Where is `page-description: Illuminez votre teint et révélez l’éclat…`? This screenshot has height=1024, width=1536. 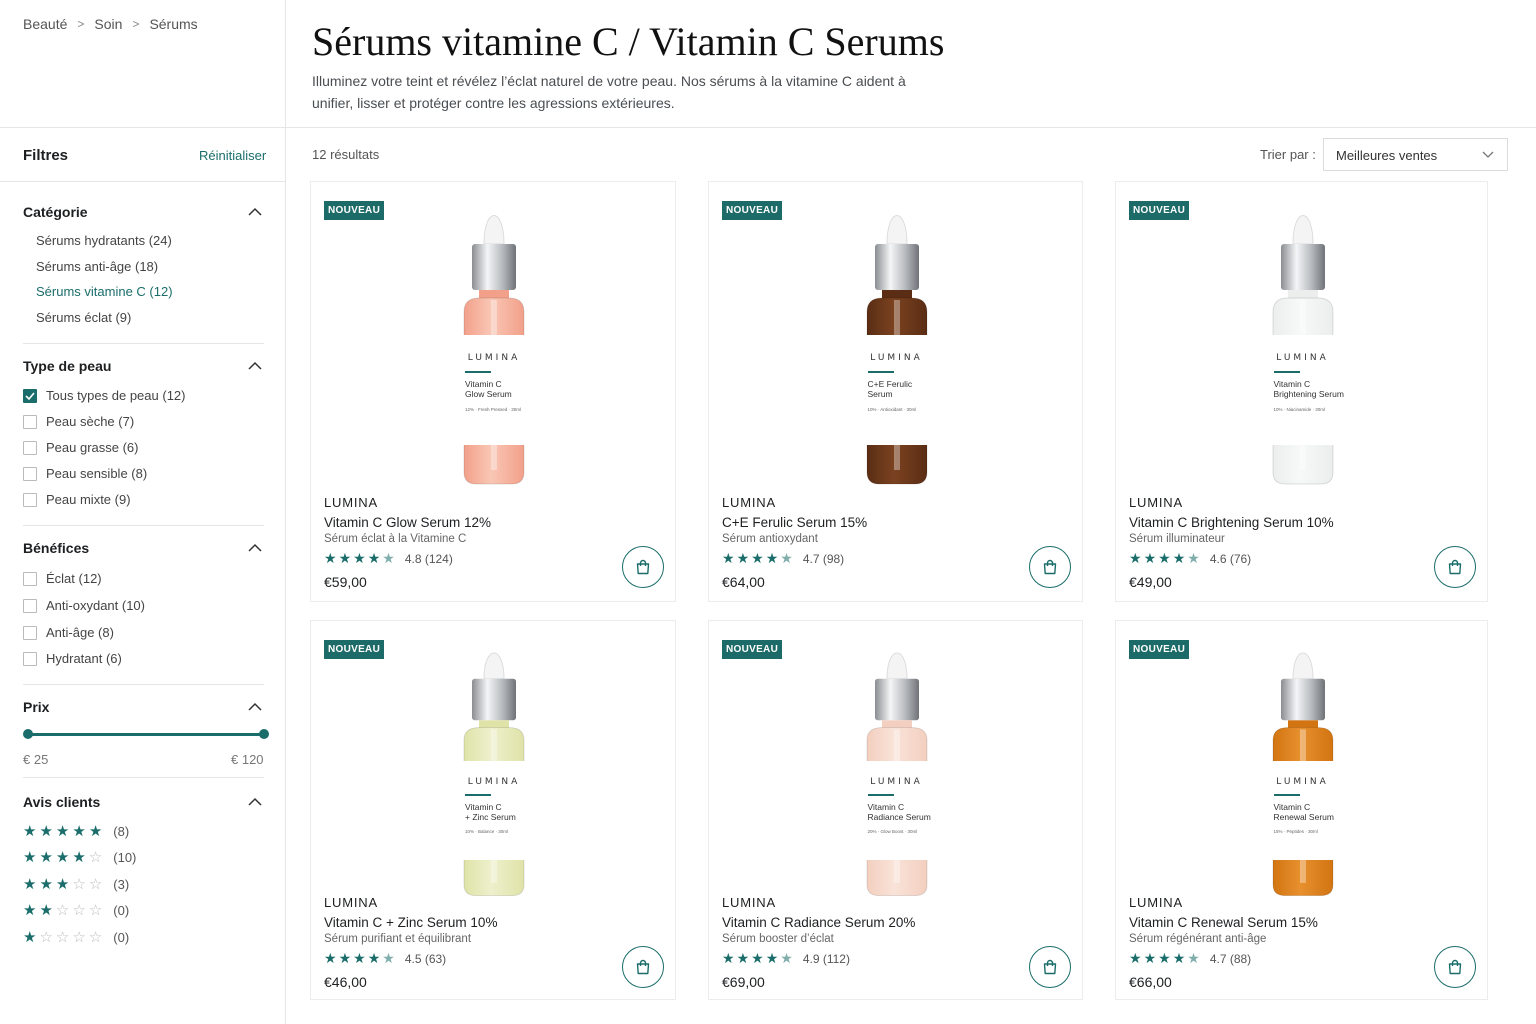
page-description: Illuminez votre teint et révélez l’éclat… is located at coordinates (609, 92).